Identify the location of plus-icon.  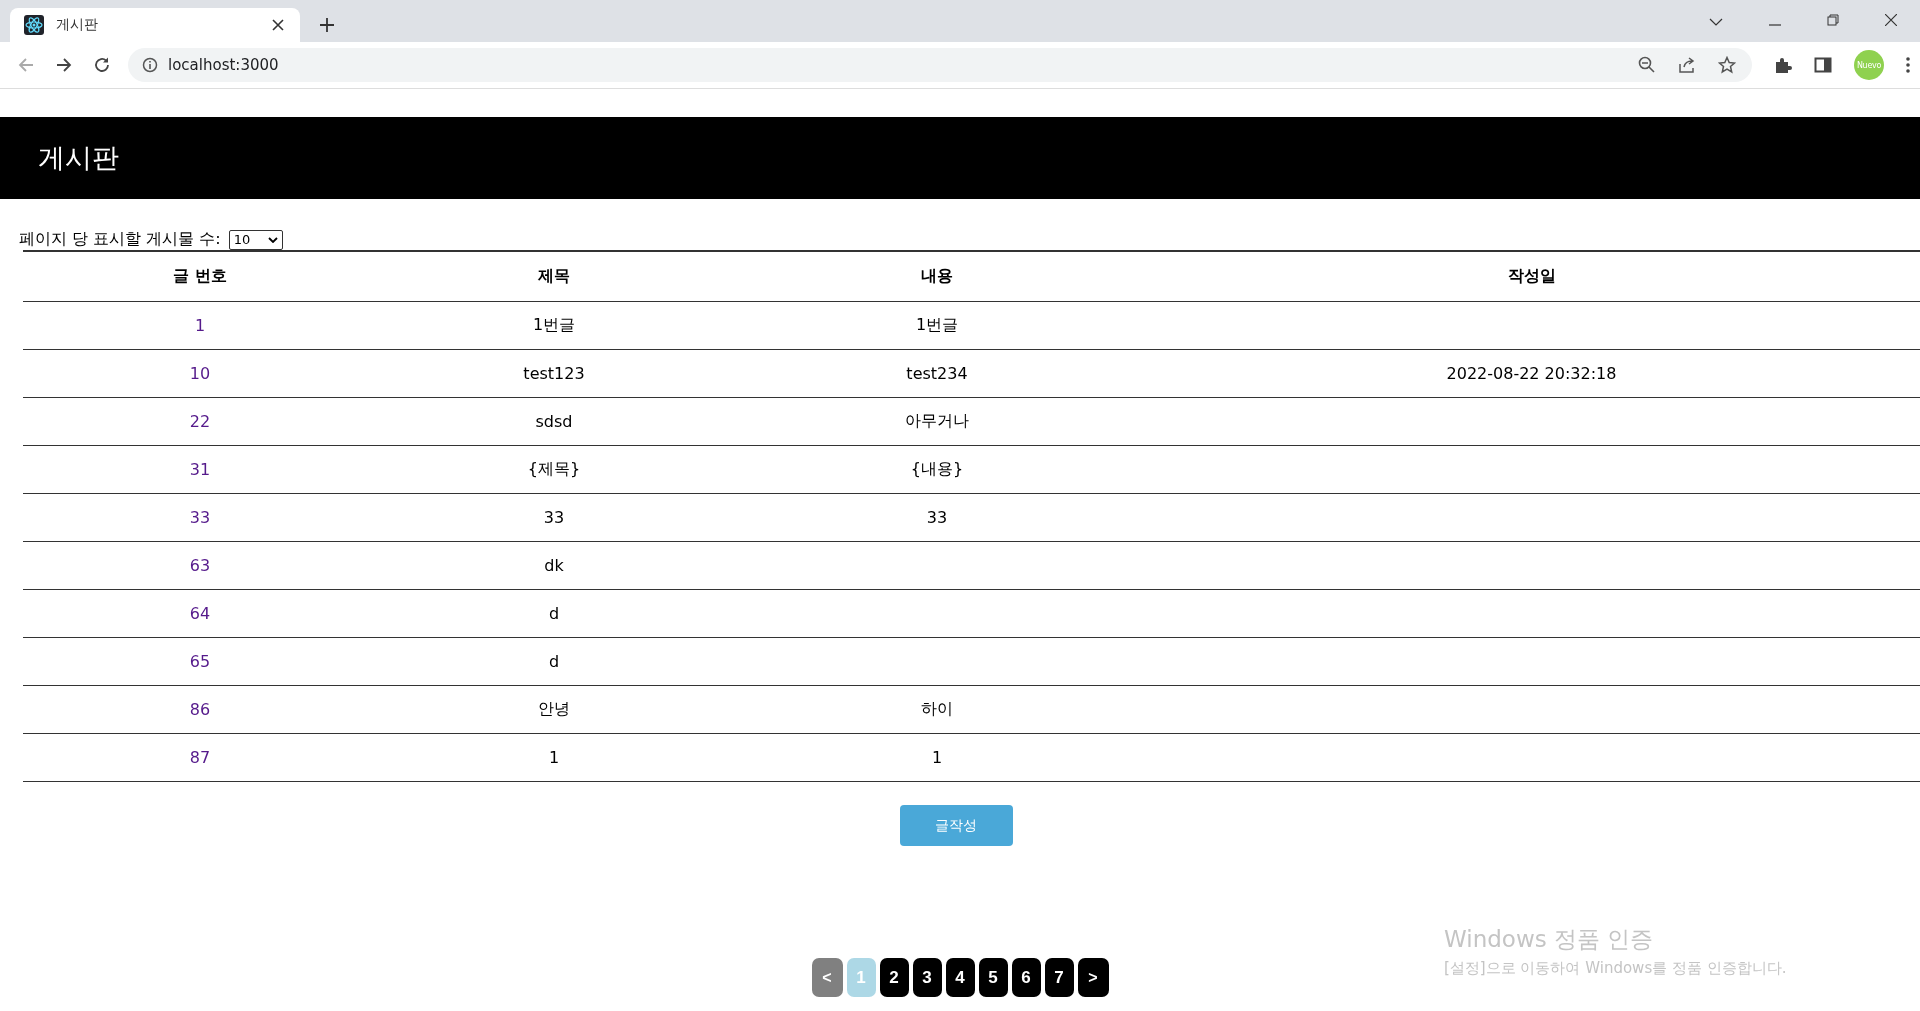
(327, 25).